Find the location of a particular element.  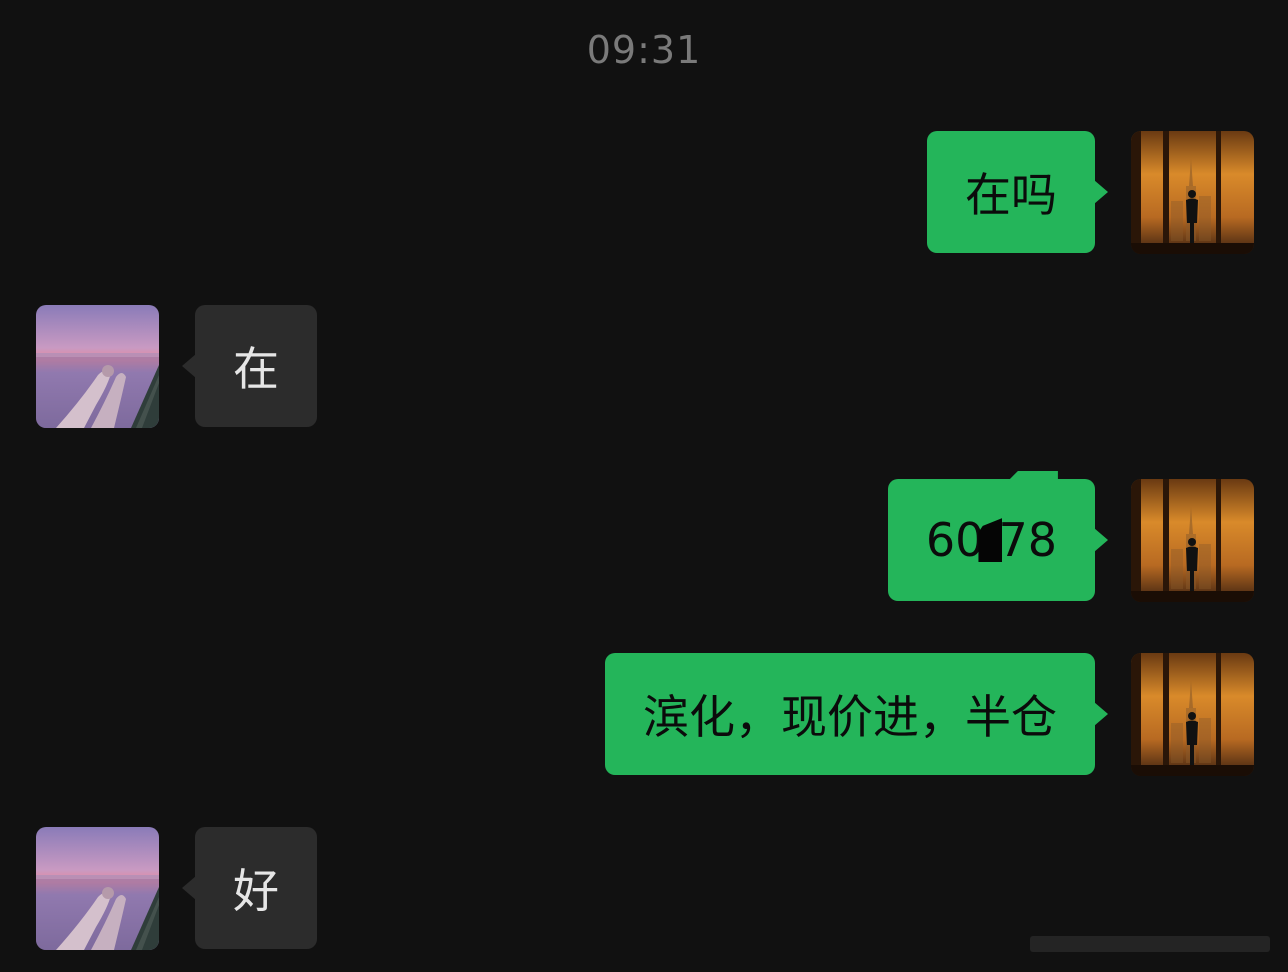

message-text-prefix: 60 is located at coordinates (955, 540).